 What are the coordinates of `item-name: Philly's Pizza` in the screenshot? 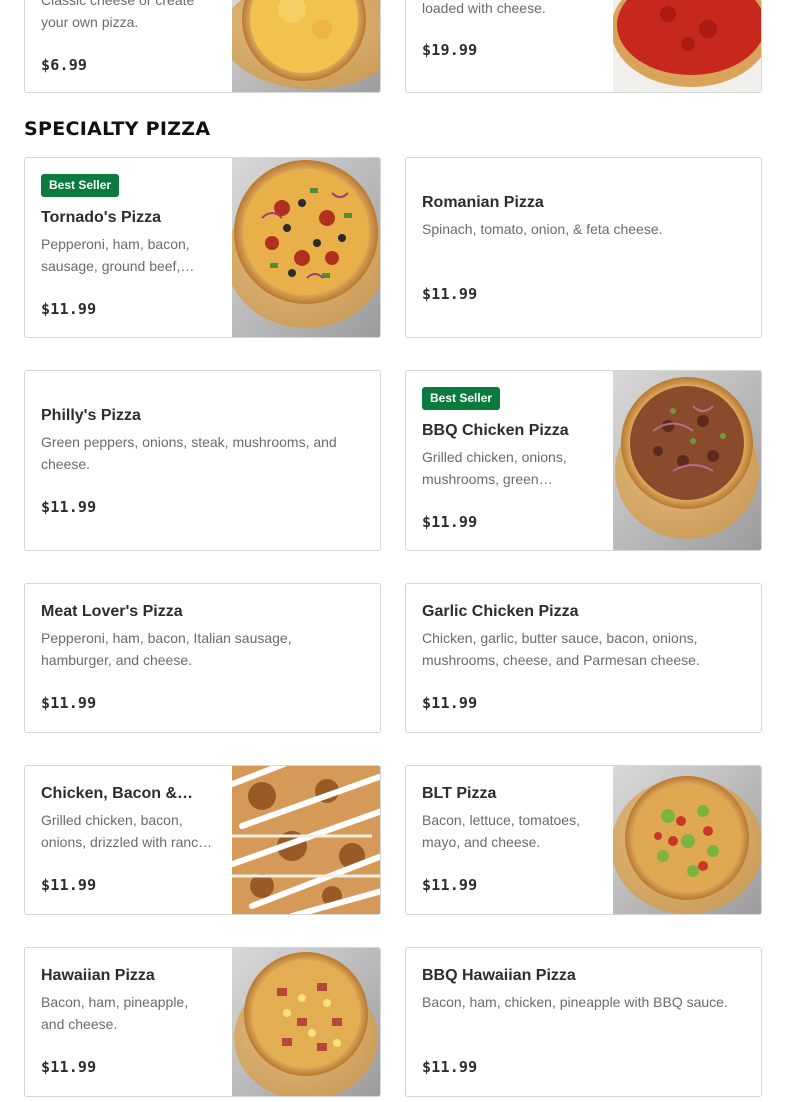 It's located at (91, 415).